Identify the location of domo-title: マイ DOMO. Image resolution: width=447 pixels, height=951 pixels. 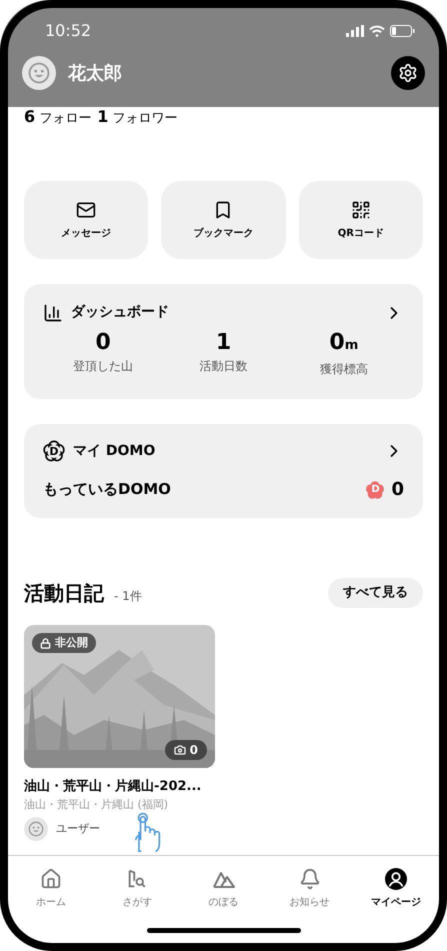
(114, 451).